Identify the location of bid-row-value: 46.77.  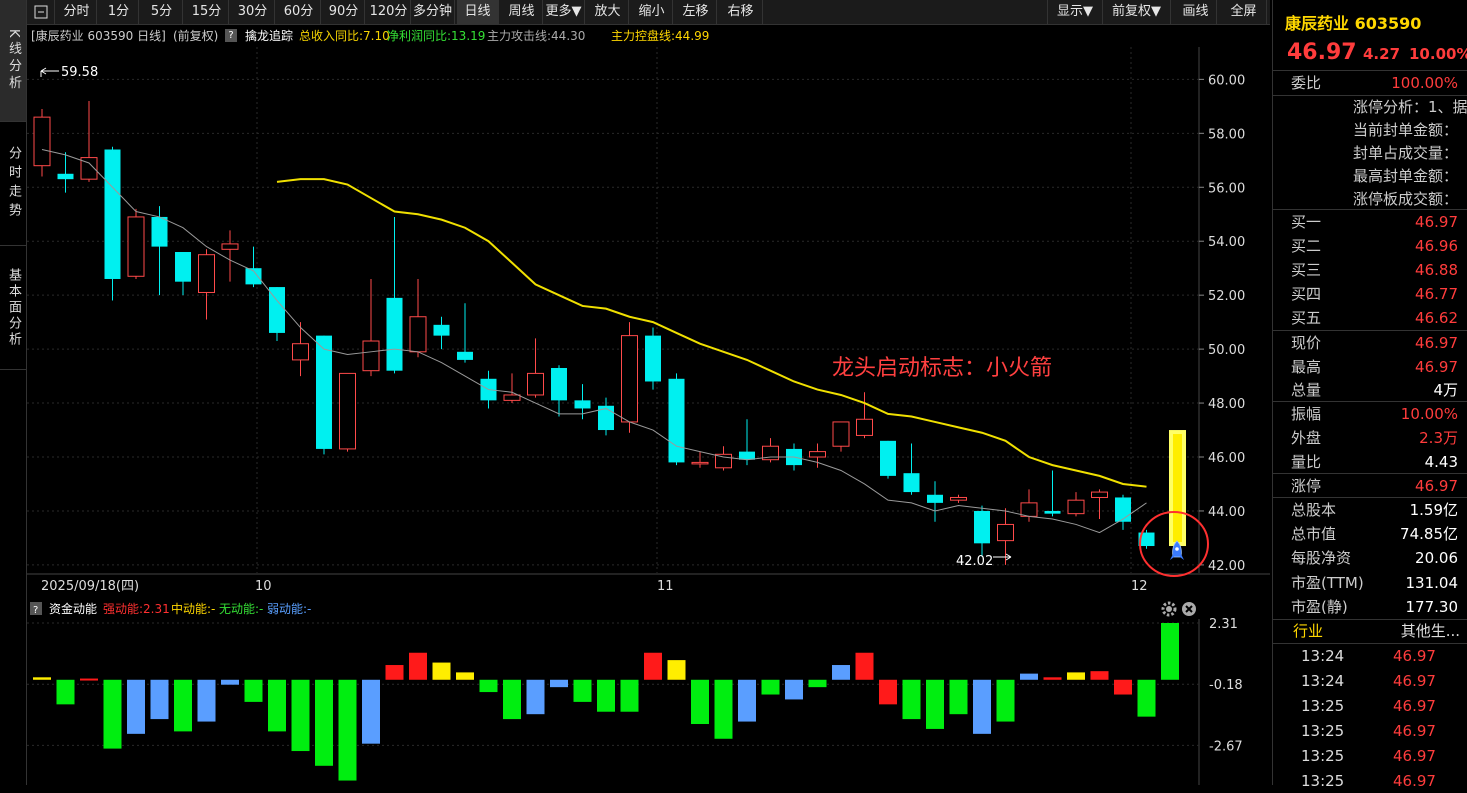
(1436, 294).